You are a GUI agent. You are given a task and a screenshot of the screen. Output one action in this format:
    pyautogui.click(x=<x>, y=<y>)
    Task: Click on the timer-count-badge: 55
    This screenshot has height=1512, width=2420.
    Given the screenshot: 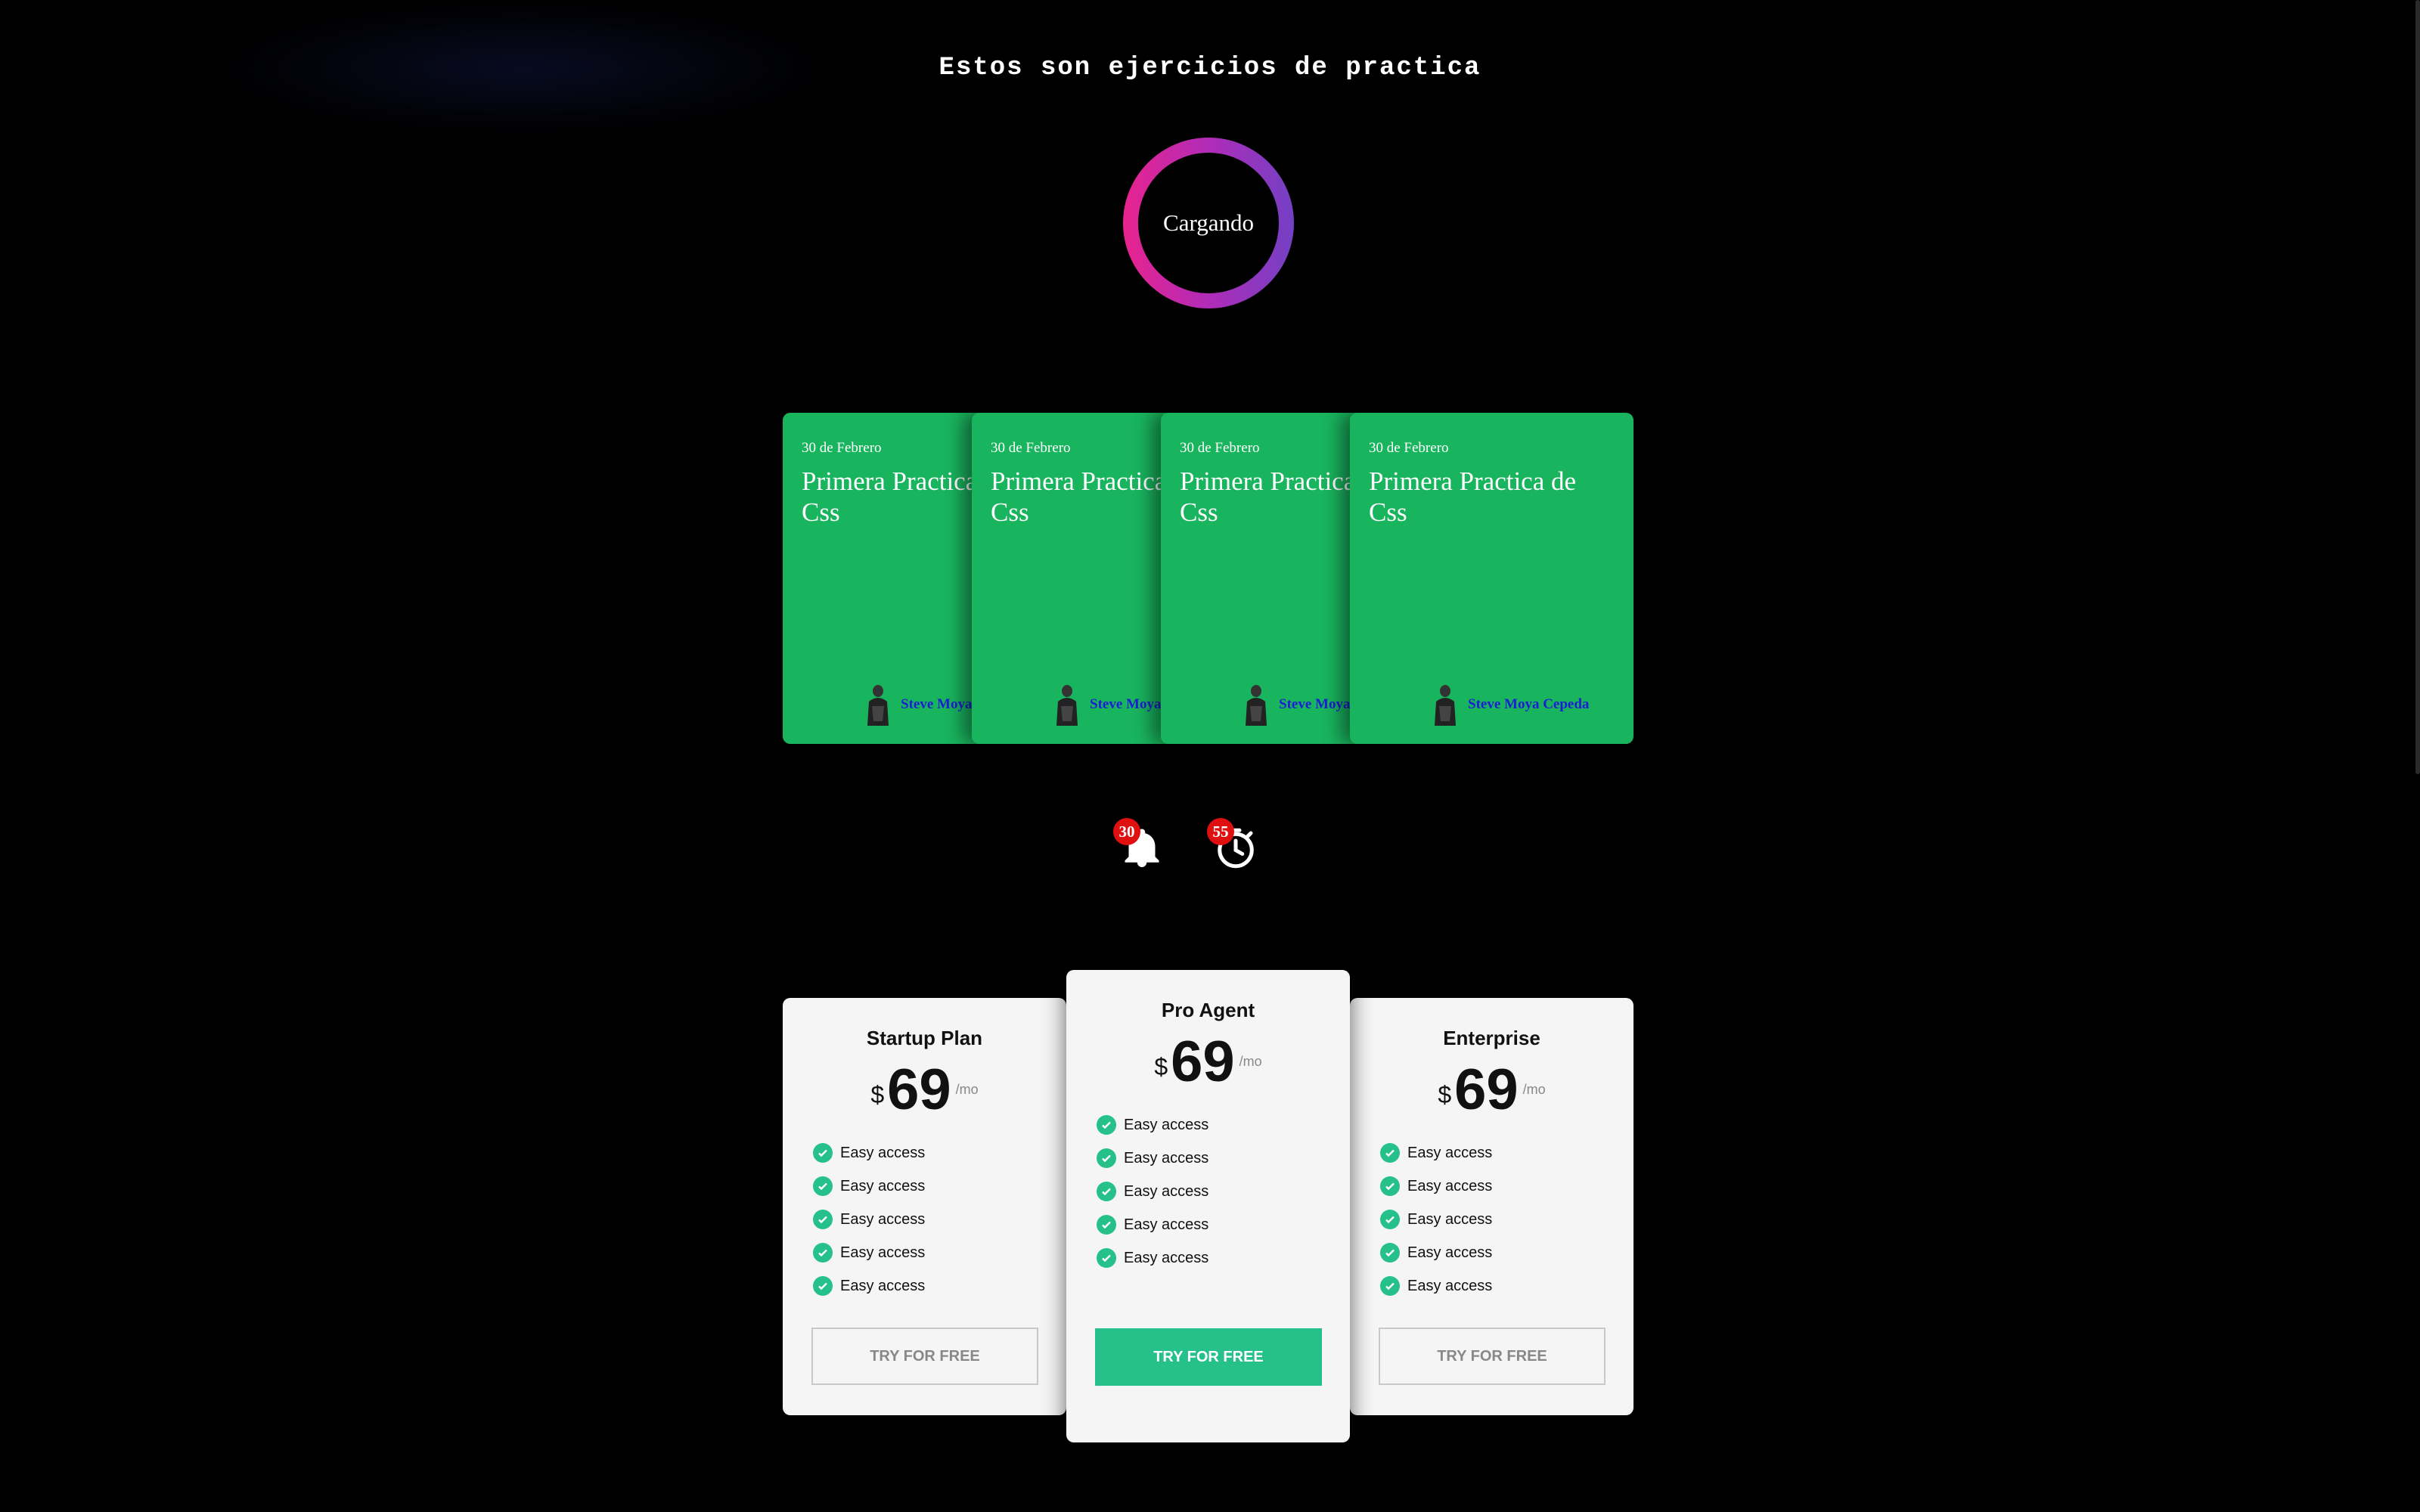 What is the action you would take?
    pyautogui.click(x=1220, y=832)
    